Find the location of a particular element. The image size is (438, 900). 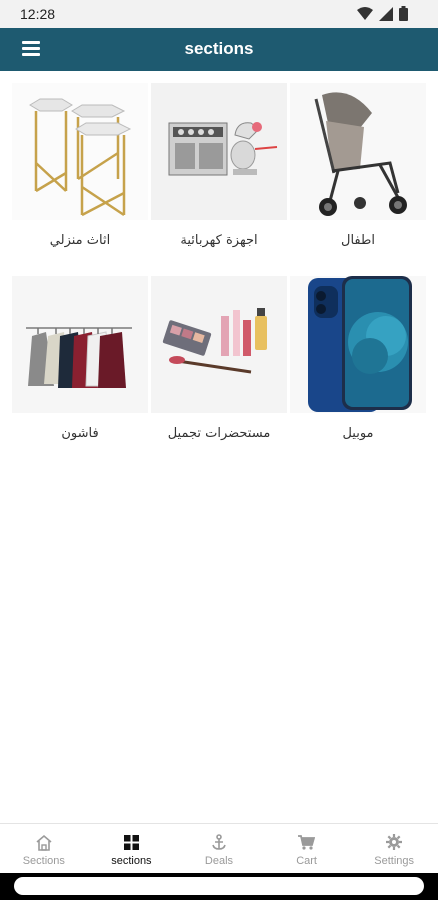

section-tile-mobile: موبيل is located at coordinates (358, 366).